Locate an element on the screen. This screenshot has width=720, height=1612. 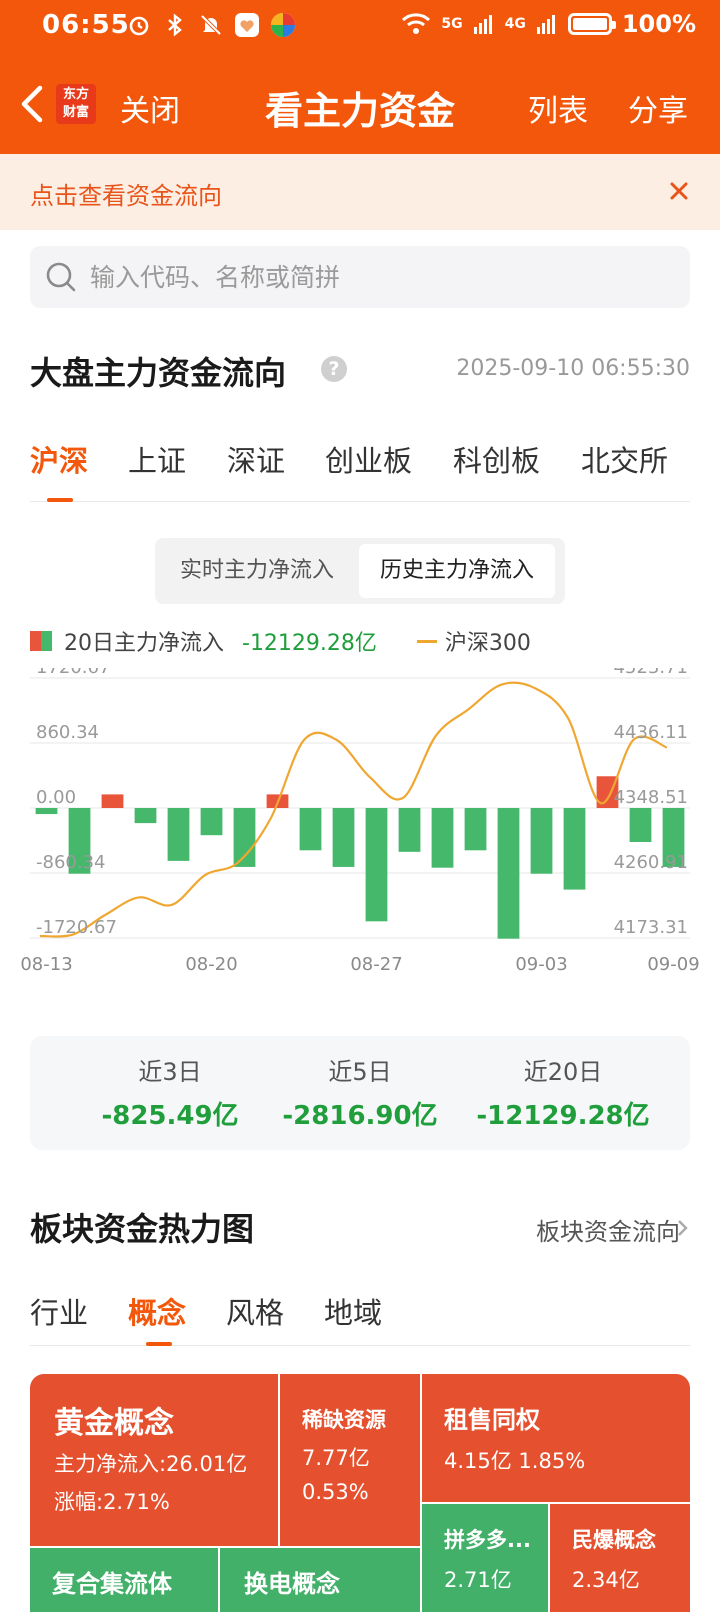
close-icon is located at coordinates (679, 191).